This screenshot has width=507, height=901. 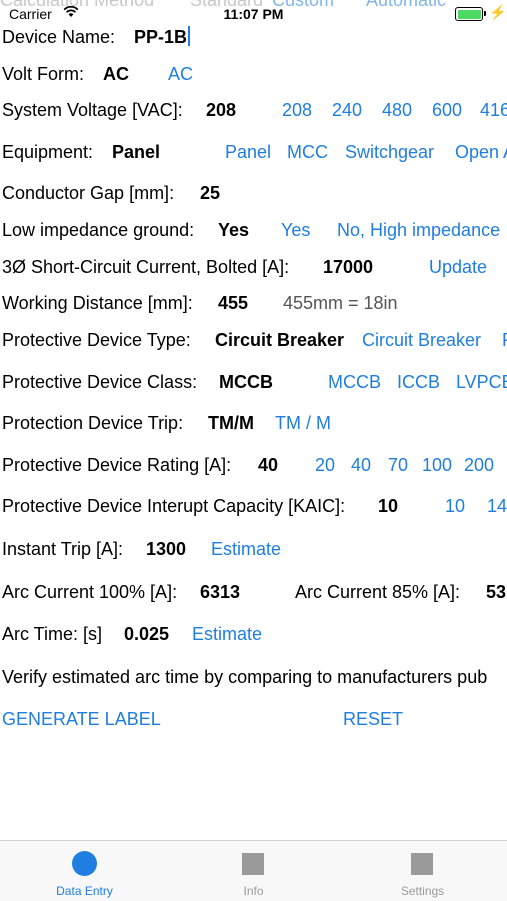 I want to click on device-class-option-lvpcb: LVPCB, so click(x=481, y=382).